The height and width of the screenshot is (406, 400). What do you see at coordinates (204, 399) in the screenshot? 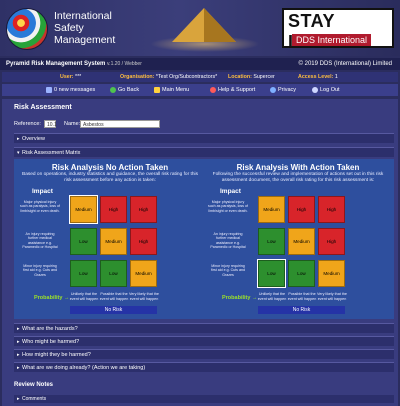
I see `comments-accordion: ▸ Comments` at bounding box center [204, 399].